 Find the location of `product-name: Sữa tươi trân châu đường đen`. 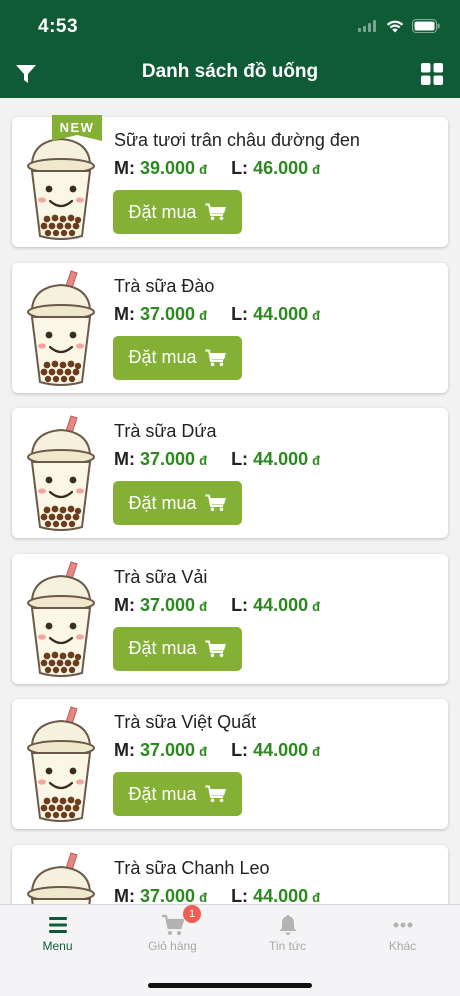

product-name: Sữa tươi trân châu đường đen is located at coordinates (237, 140).